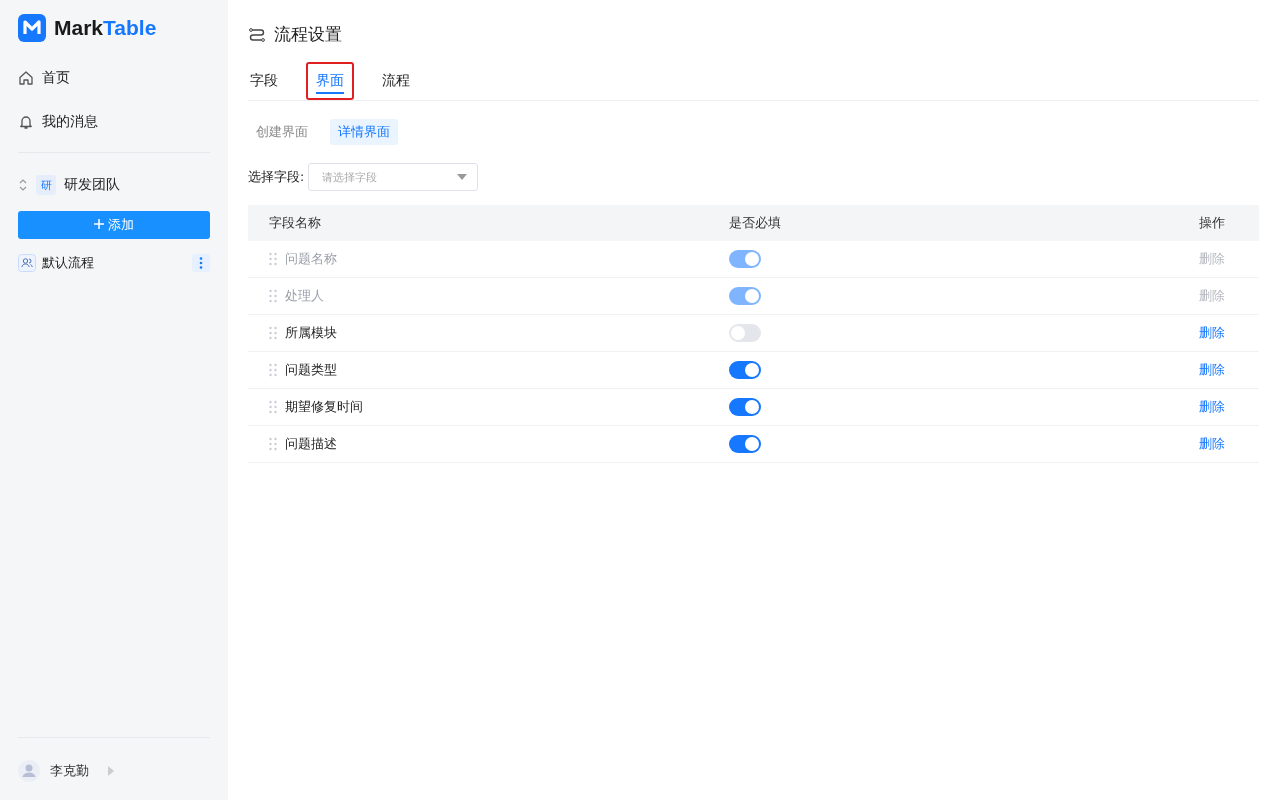  Describe the element at coordinates (755, 223) in the screenshot. I see `column-header: 是否必填` at that location.